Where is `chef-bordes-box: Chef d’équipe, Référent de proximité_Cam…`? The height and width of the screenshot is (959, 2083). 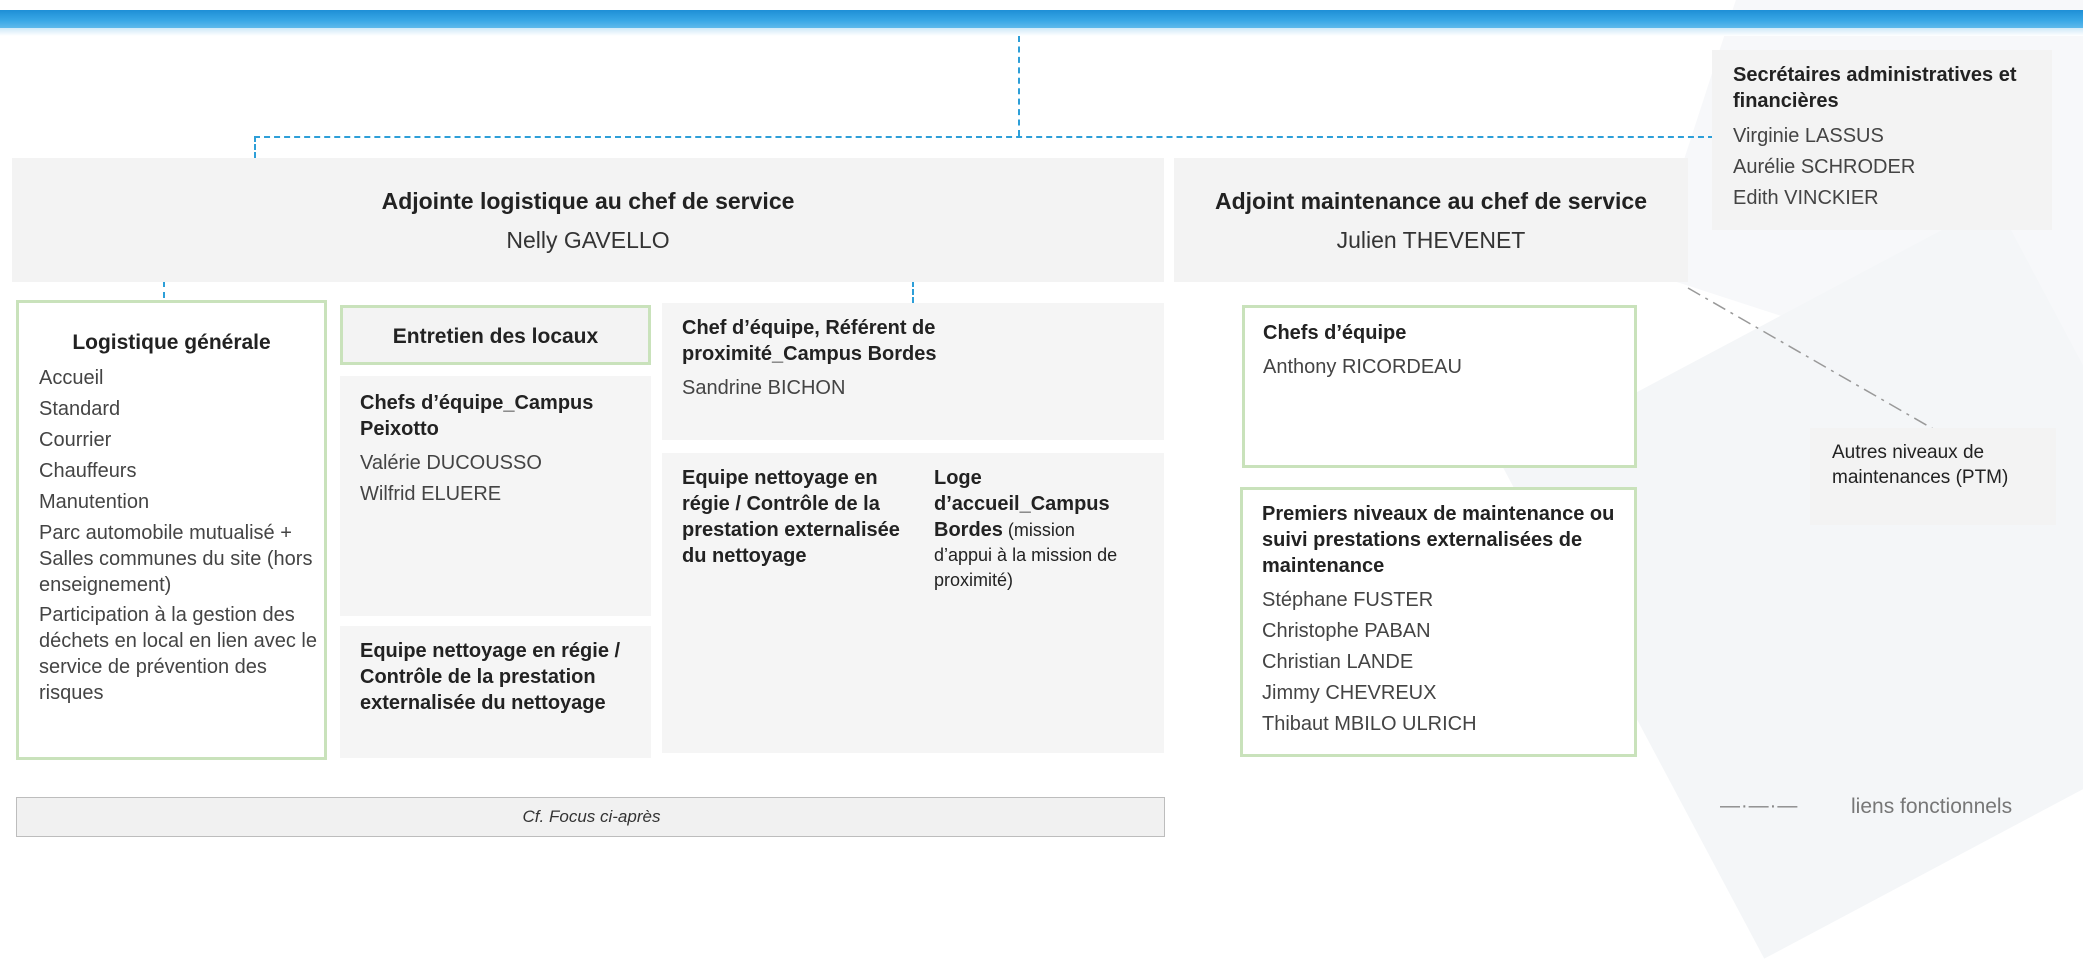
chef-bordes-box: Chef d’équipe, Référent de proximité_Cam… is located at coordinates (913, 371).